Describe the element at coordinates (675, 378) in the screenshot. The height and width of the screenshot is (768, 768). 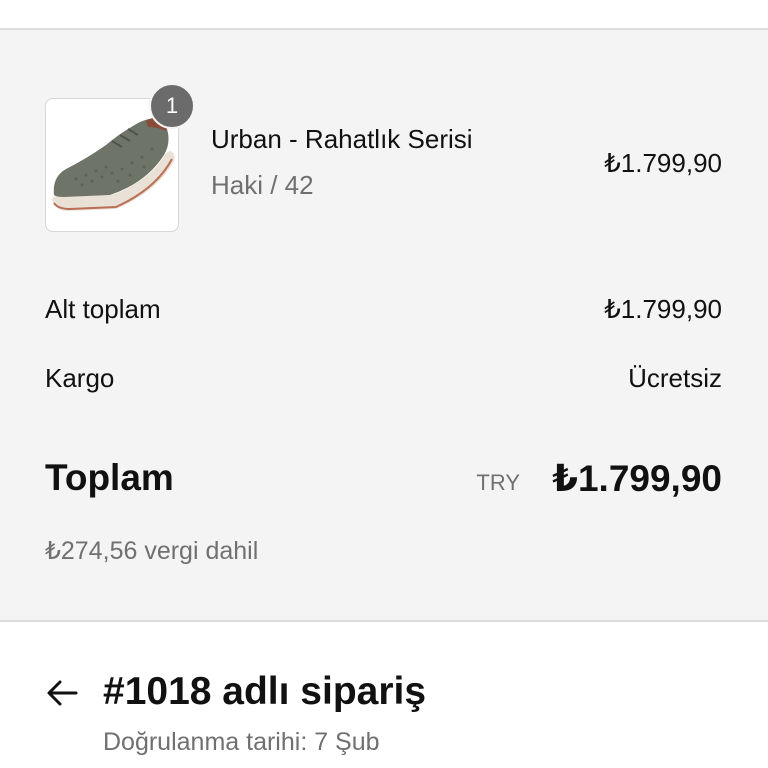
I see `shipping-value: Ücretsiz` at that location.